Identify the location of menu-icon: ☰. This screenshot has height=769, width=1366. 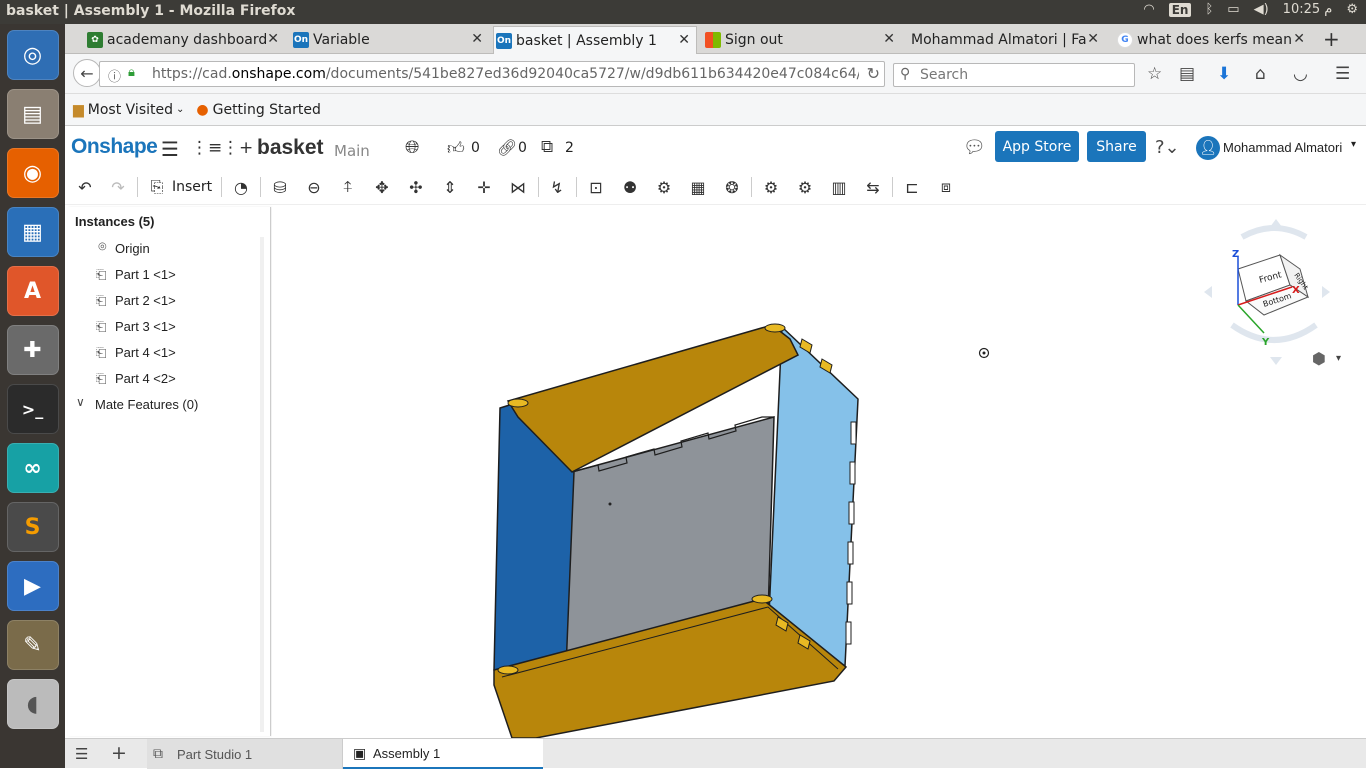
(170, 149).